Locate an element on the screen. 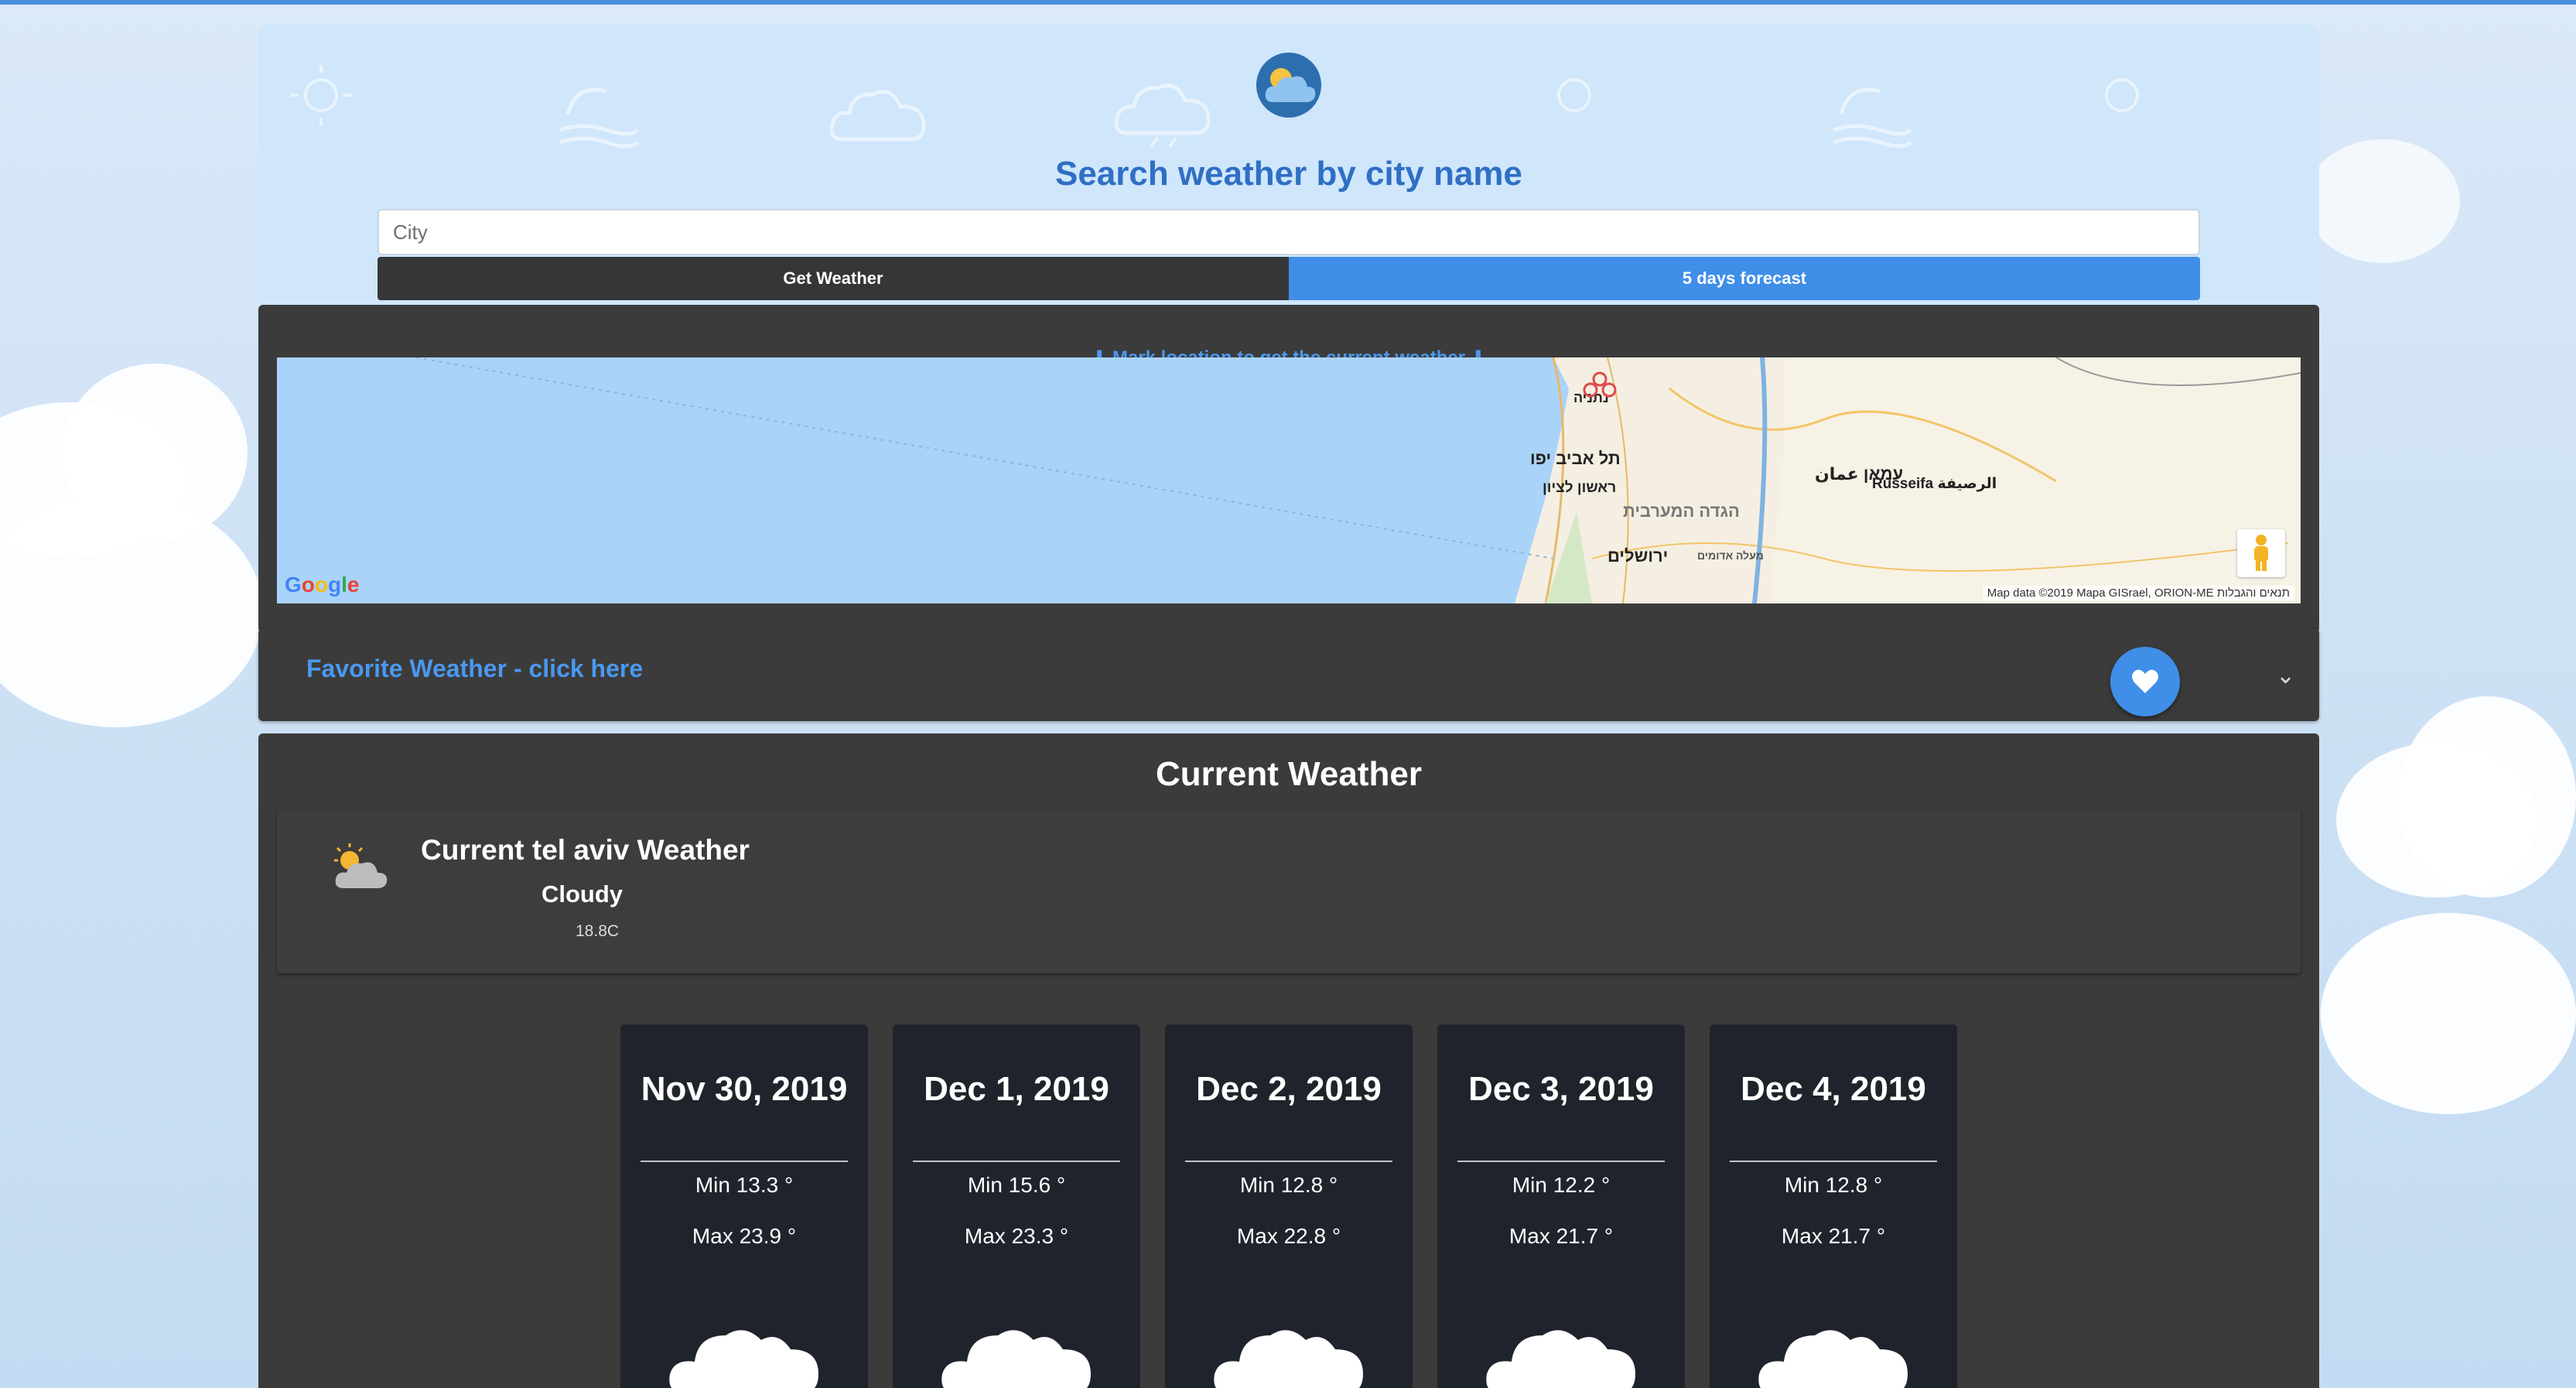 This screenshot has height=1388, width=2576. partly-cloudy-icon is located at coordinates (361, 865).